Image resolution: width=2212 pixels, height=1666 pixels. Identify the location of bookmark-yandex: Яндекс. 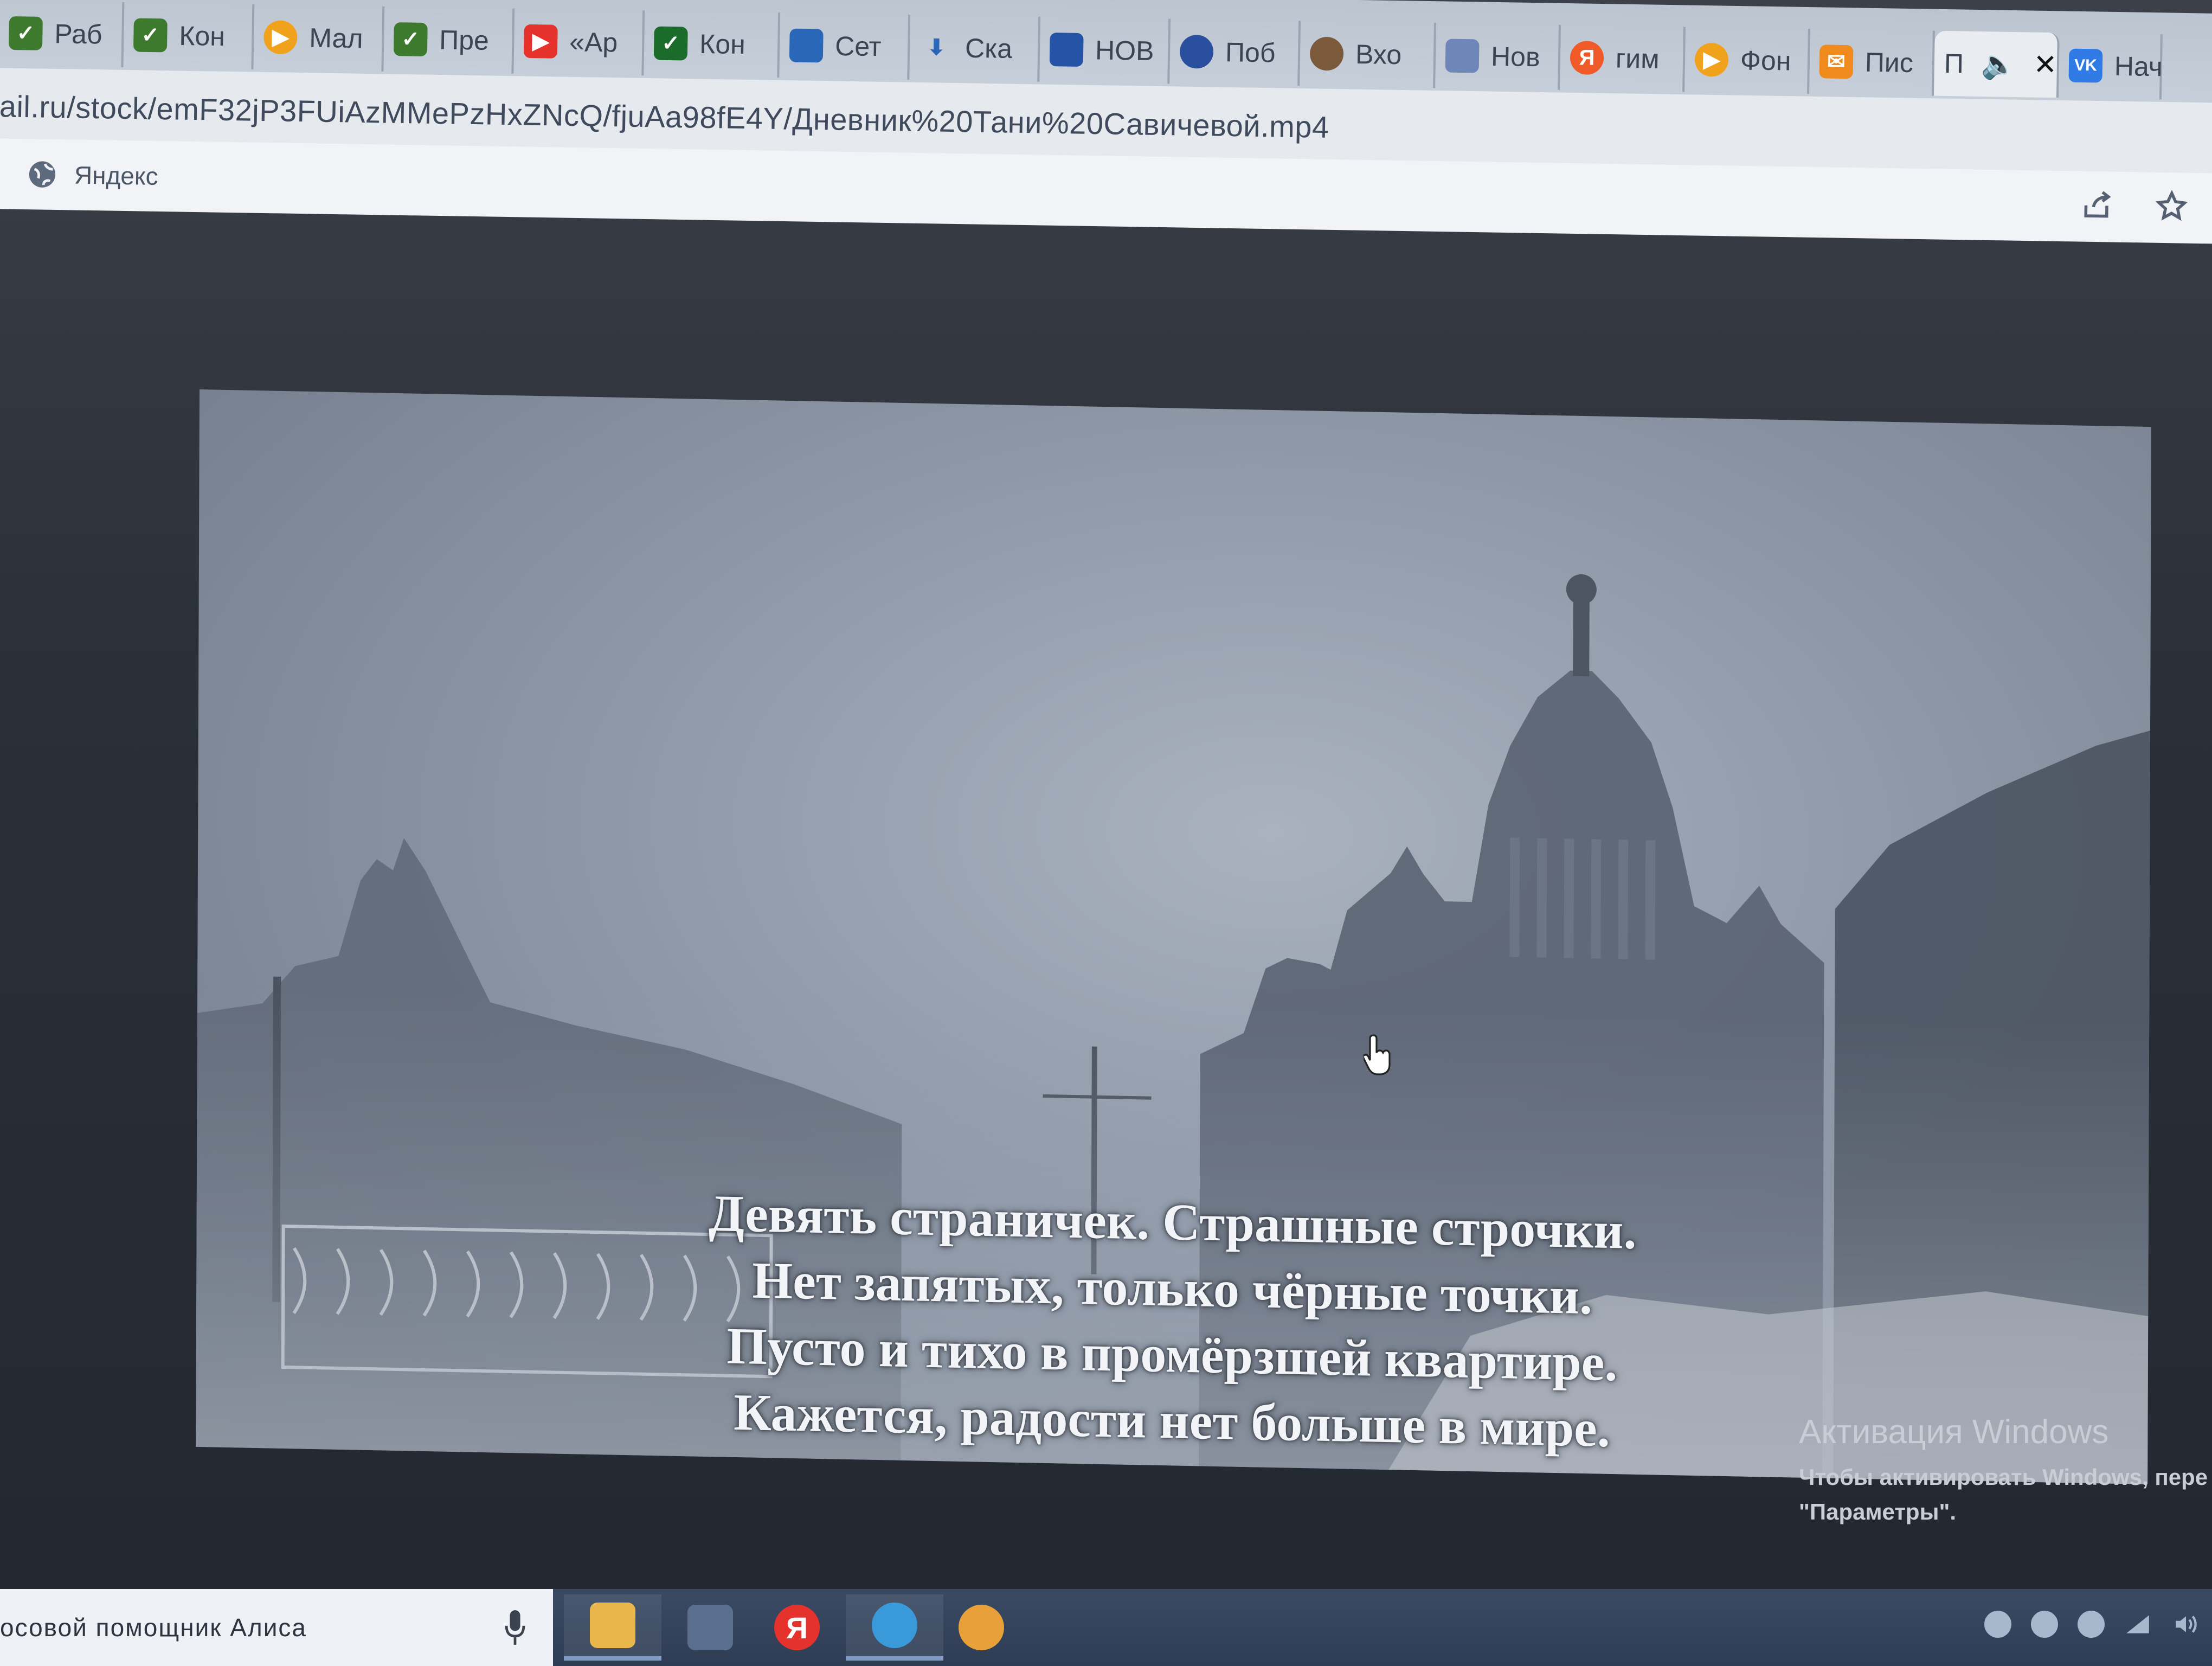
(93, 175).